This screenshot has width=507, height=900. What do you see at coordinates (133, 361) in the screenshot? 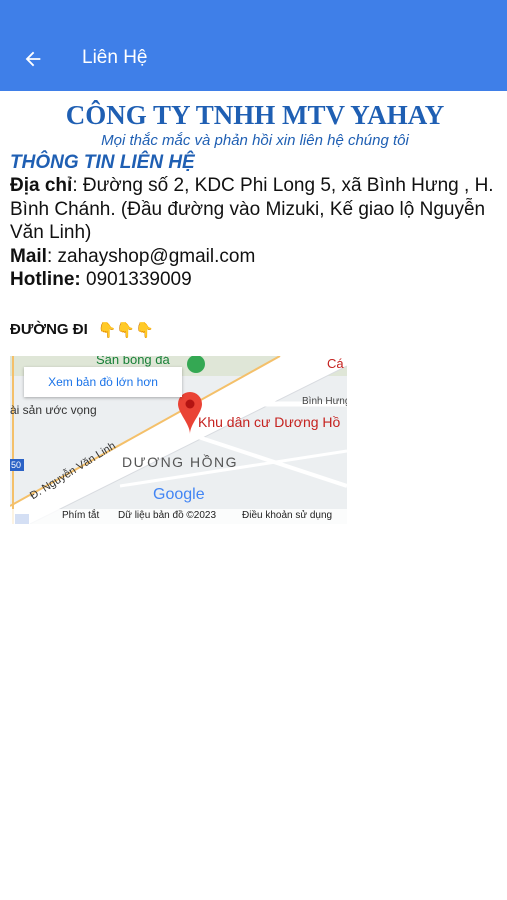
I see `map-poi-top: Sân bóng đá` at bounding box center [133, 361].